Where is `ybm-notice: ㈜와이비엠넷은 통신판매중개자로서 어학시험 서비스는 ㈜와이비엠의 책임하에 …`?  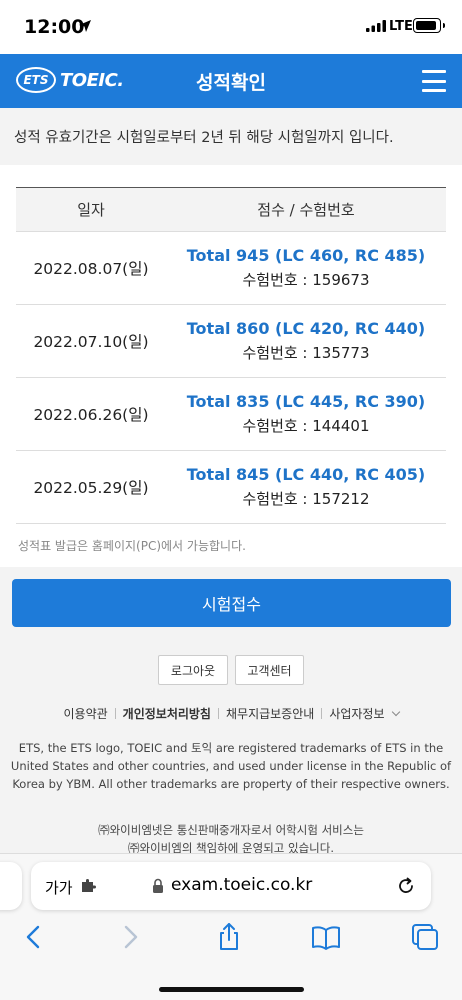 ybm-notice: ㈜와이비엠넷은 통신판매중개자로서 어학시험 서비스는 ㈜와이비엠의 책임하에 … is located at coordinates (231, 839).